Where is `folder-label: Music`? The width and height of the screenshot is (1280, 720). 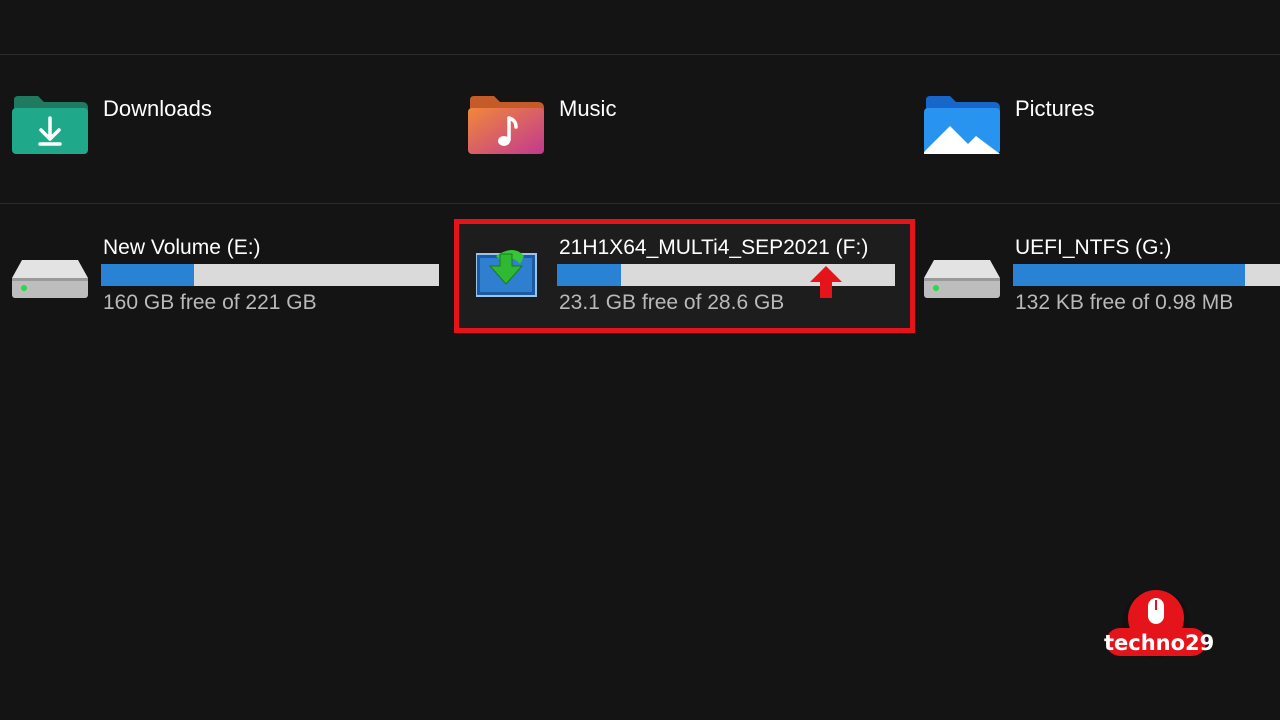 folder-label: Music is located at coordinates (588, 108).